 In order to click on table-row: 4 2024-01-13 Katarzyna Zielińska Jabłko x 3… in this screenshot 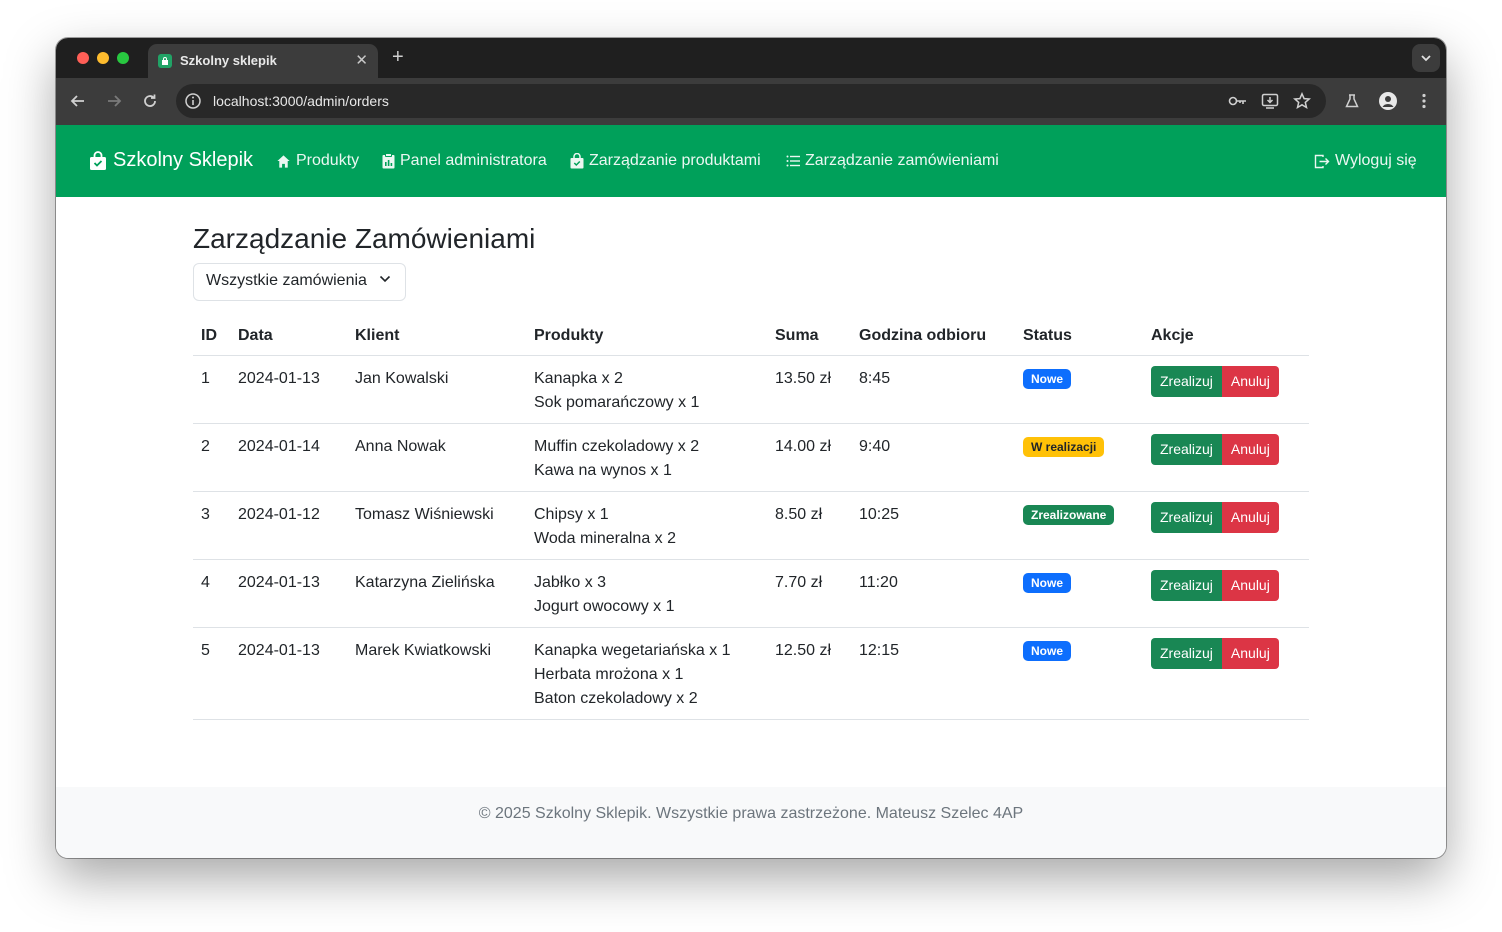, I will do `click(751, 593)`.